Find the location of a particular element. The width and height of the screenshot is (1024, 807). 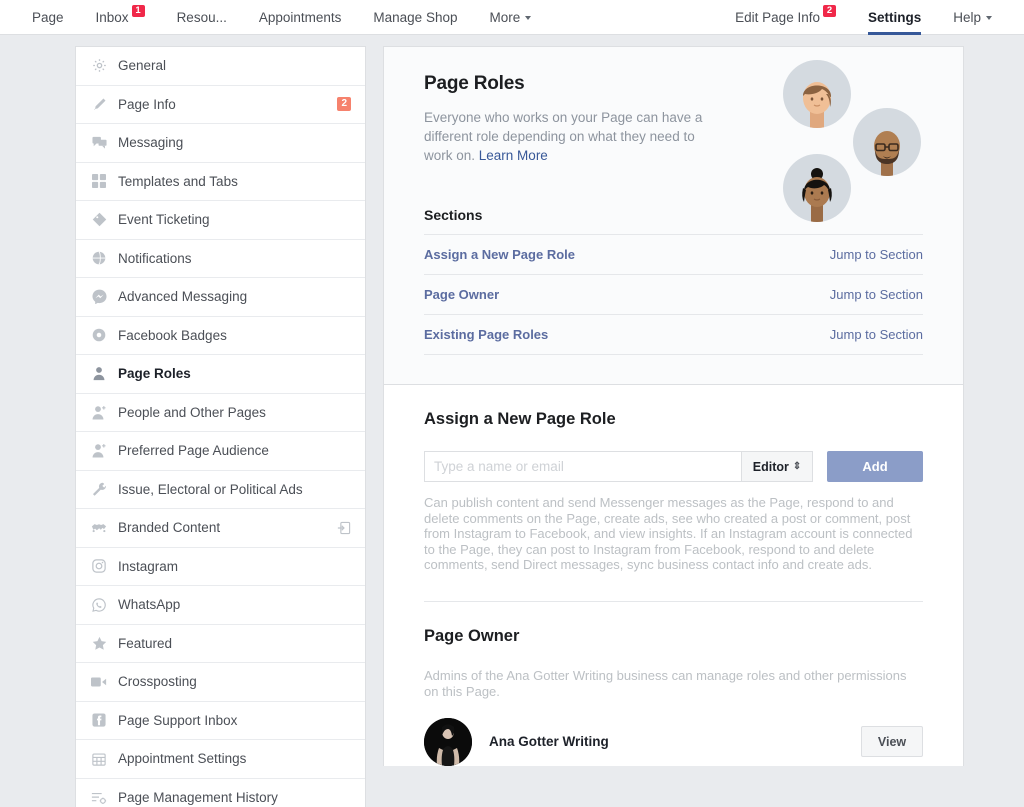

sidebar-item-label: People and Other Pages is located at coordinates (192, 412).